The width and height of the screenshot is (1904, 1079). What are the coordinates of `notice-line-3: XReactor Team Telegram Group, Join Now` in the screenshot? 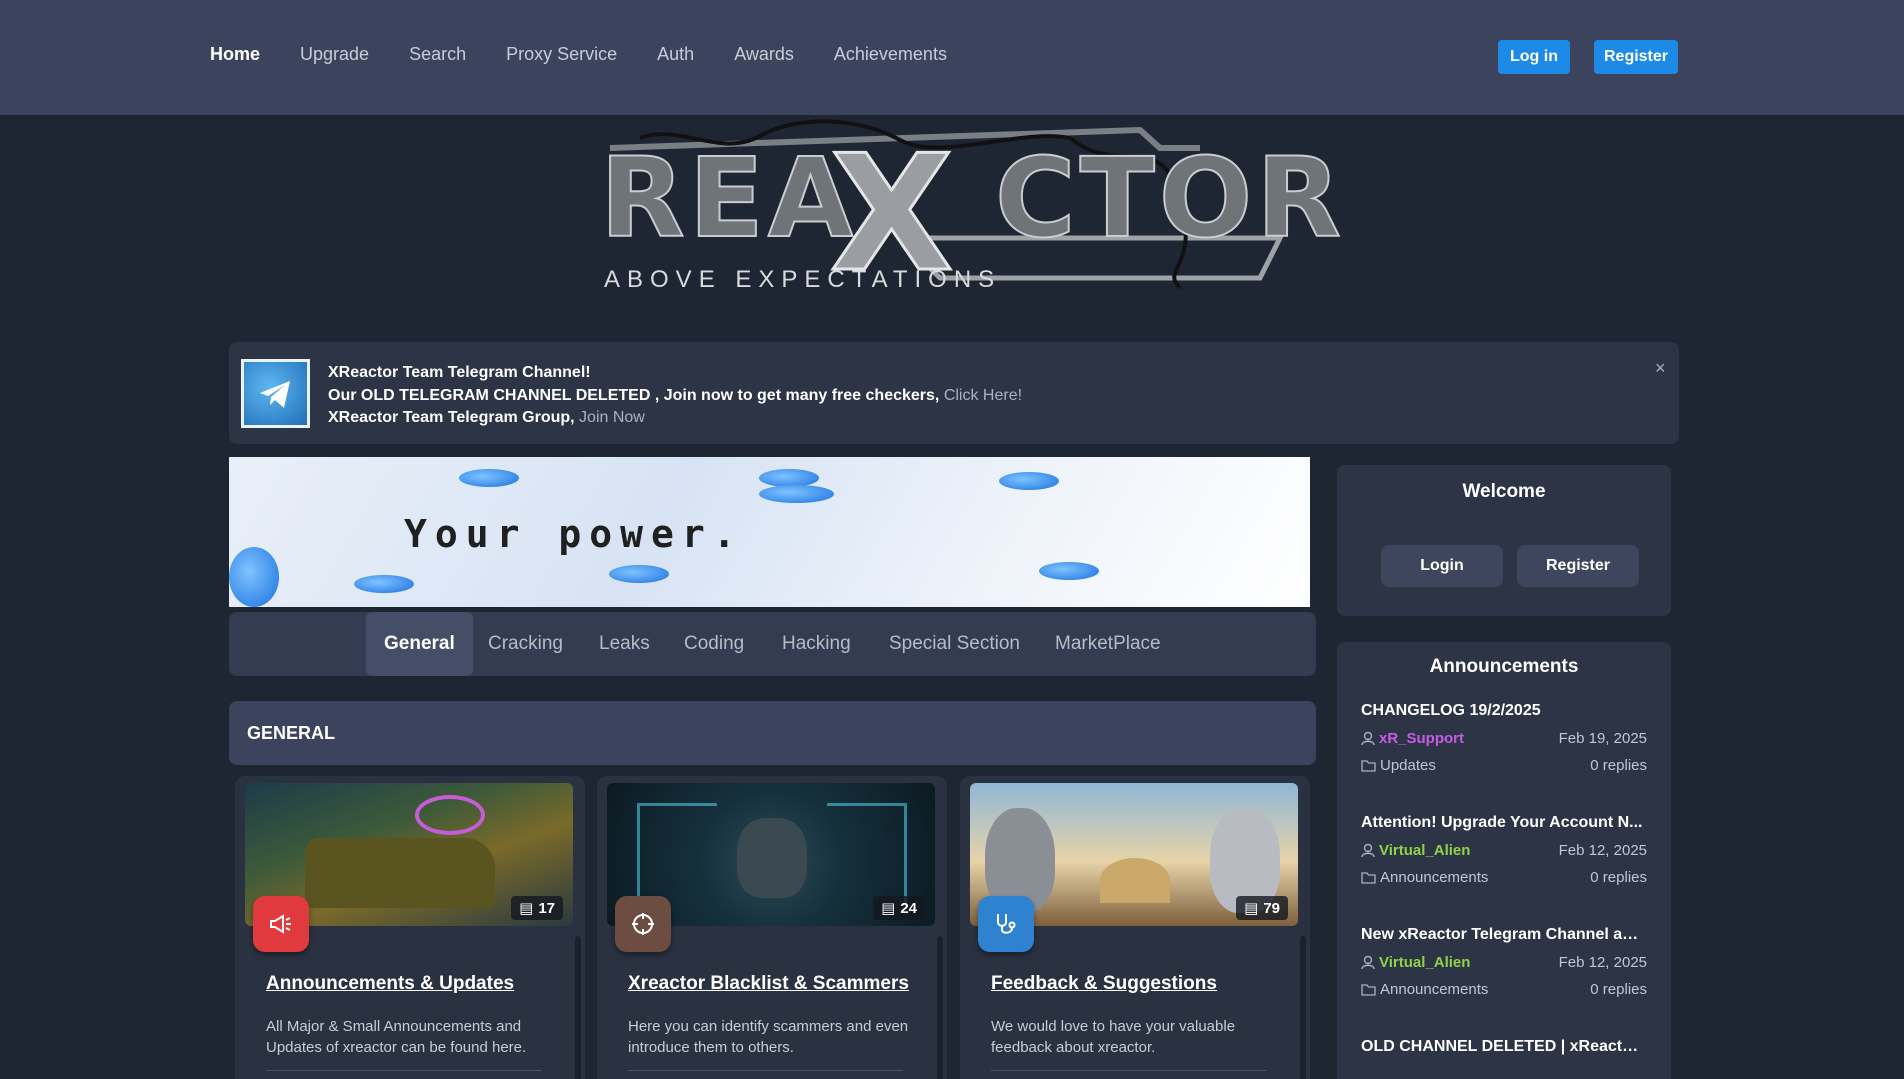 It's located at (675, 418).